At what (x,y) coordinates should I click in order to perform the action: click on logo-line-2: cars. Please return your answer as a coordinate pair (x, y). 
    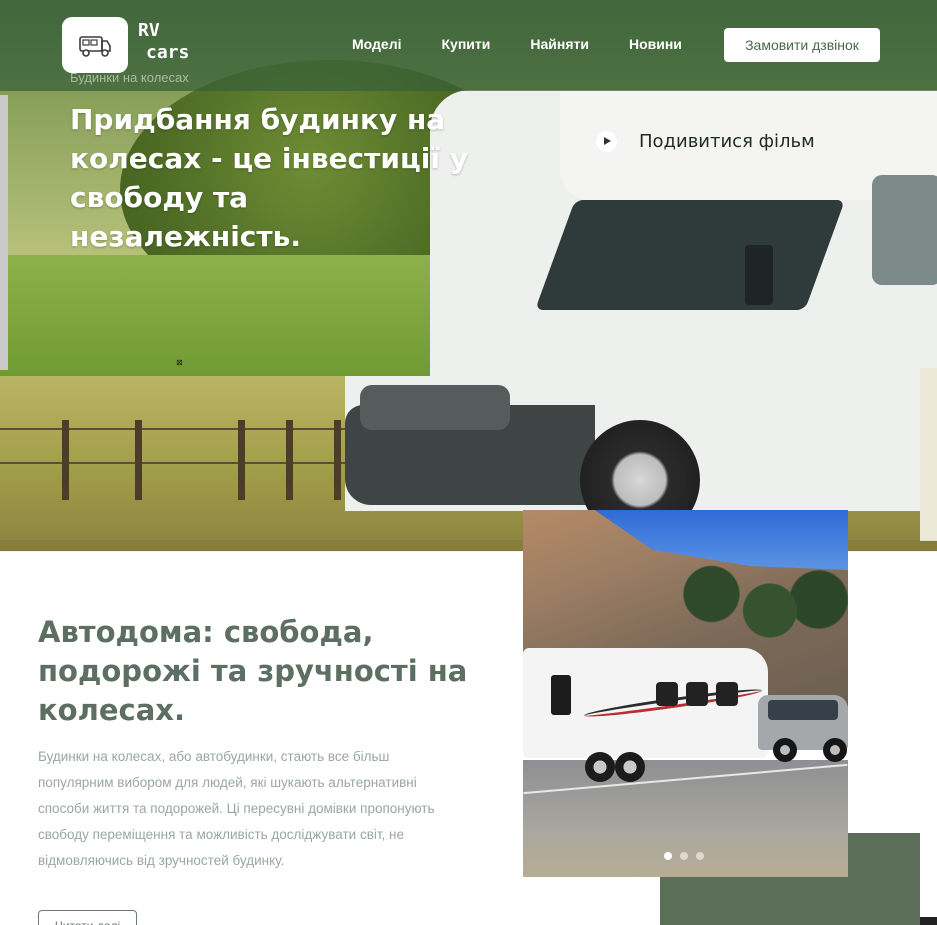
    Looking at the image, I should click on (168, 52).